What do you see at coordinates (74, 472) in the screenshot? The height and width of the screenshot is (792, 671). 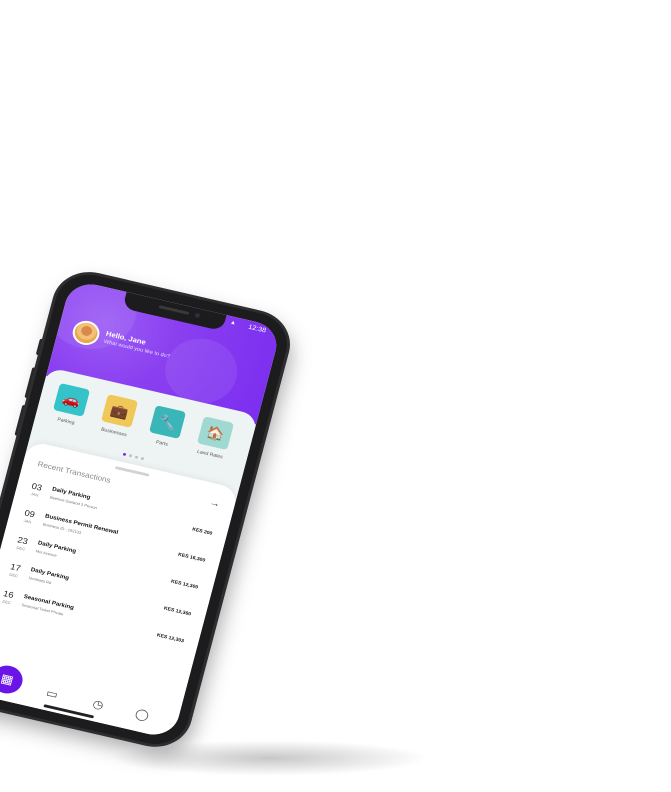 I see `recent-transactions-title: Recent Transactions` at bounding box center [74, 472].